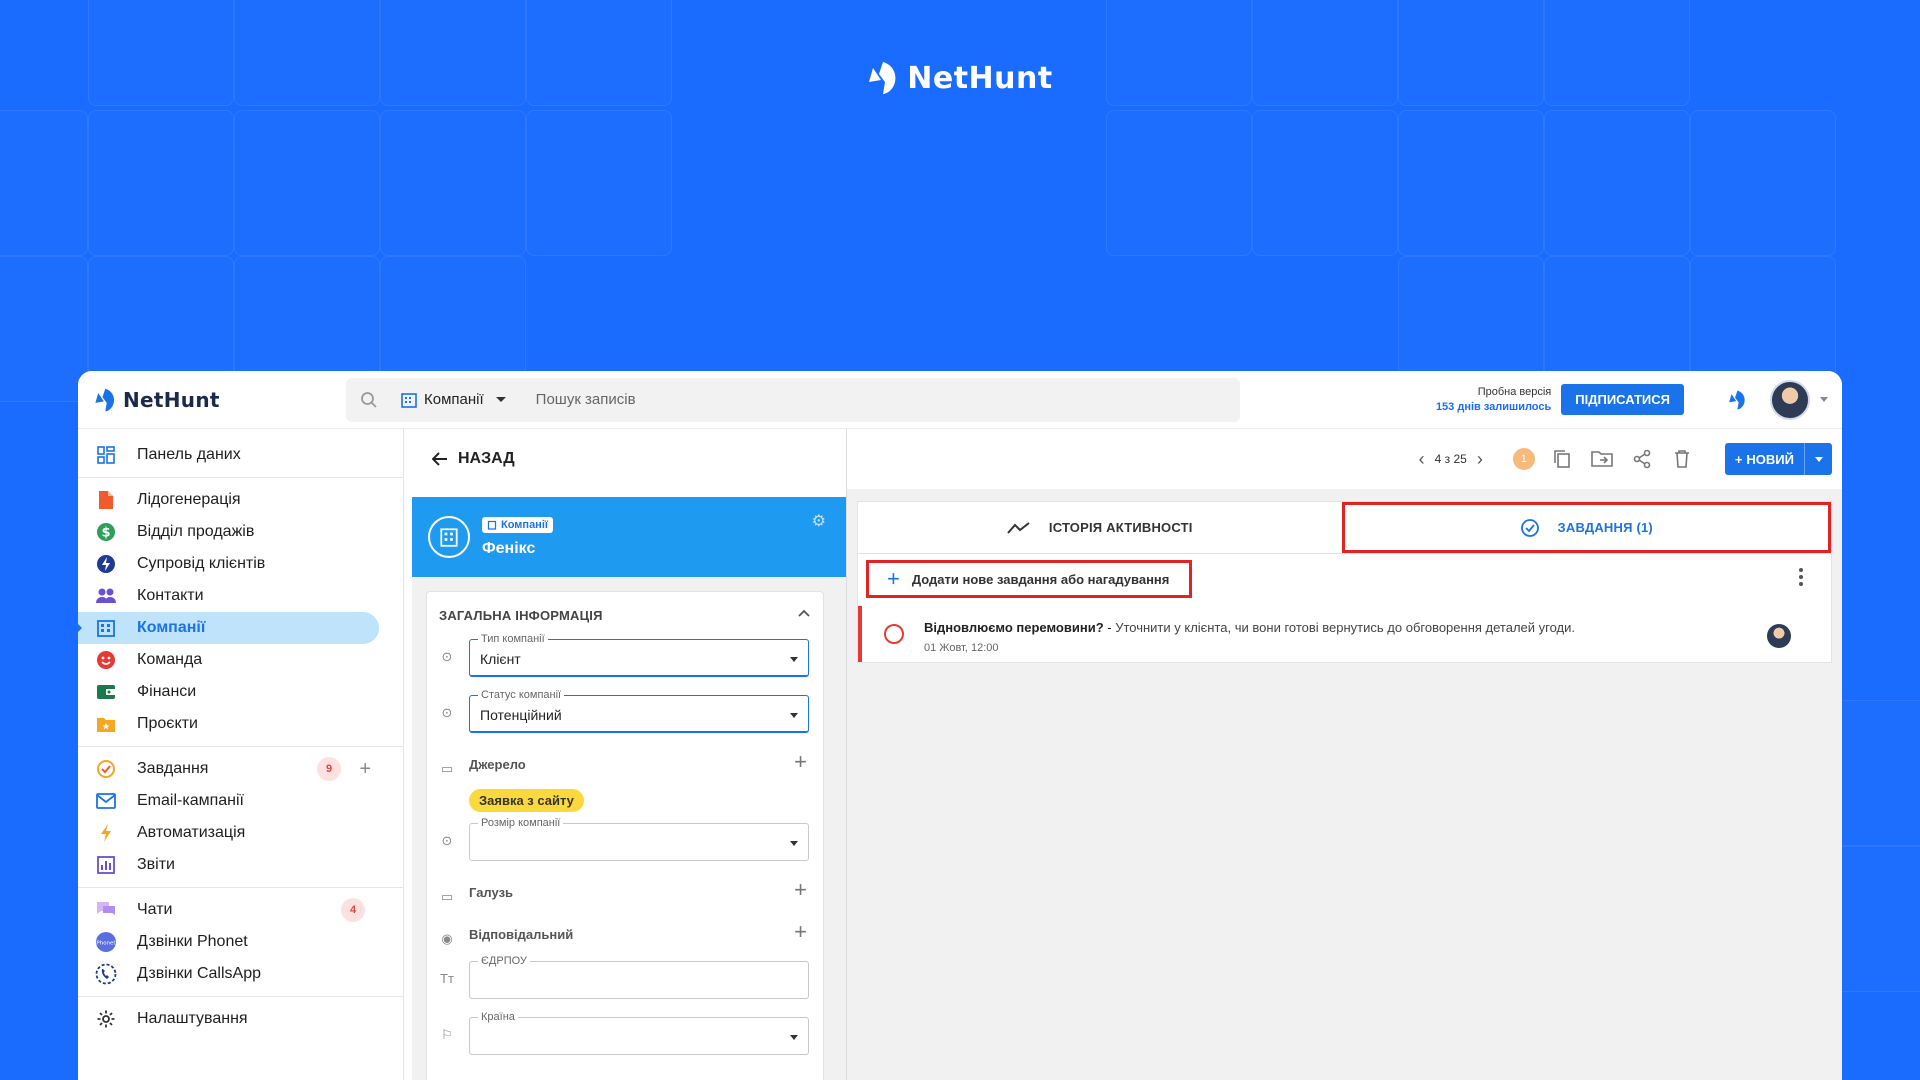 Image resolution: width=1920 pixels, height=1080 pixels. I want to click on field-industry: ▭ Галузь +, so click(625, 892).